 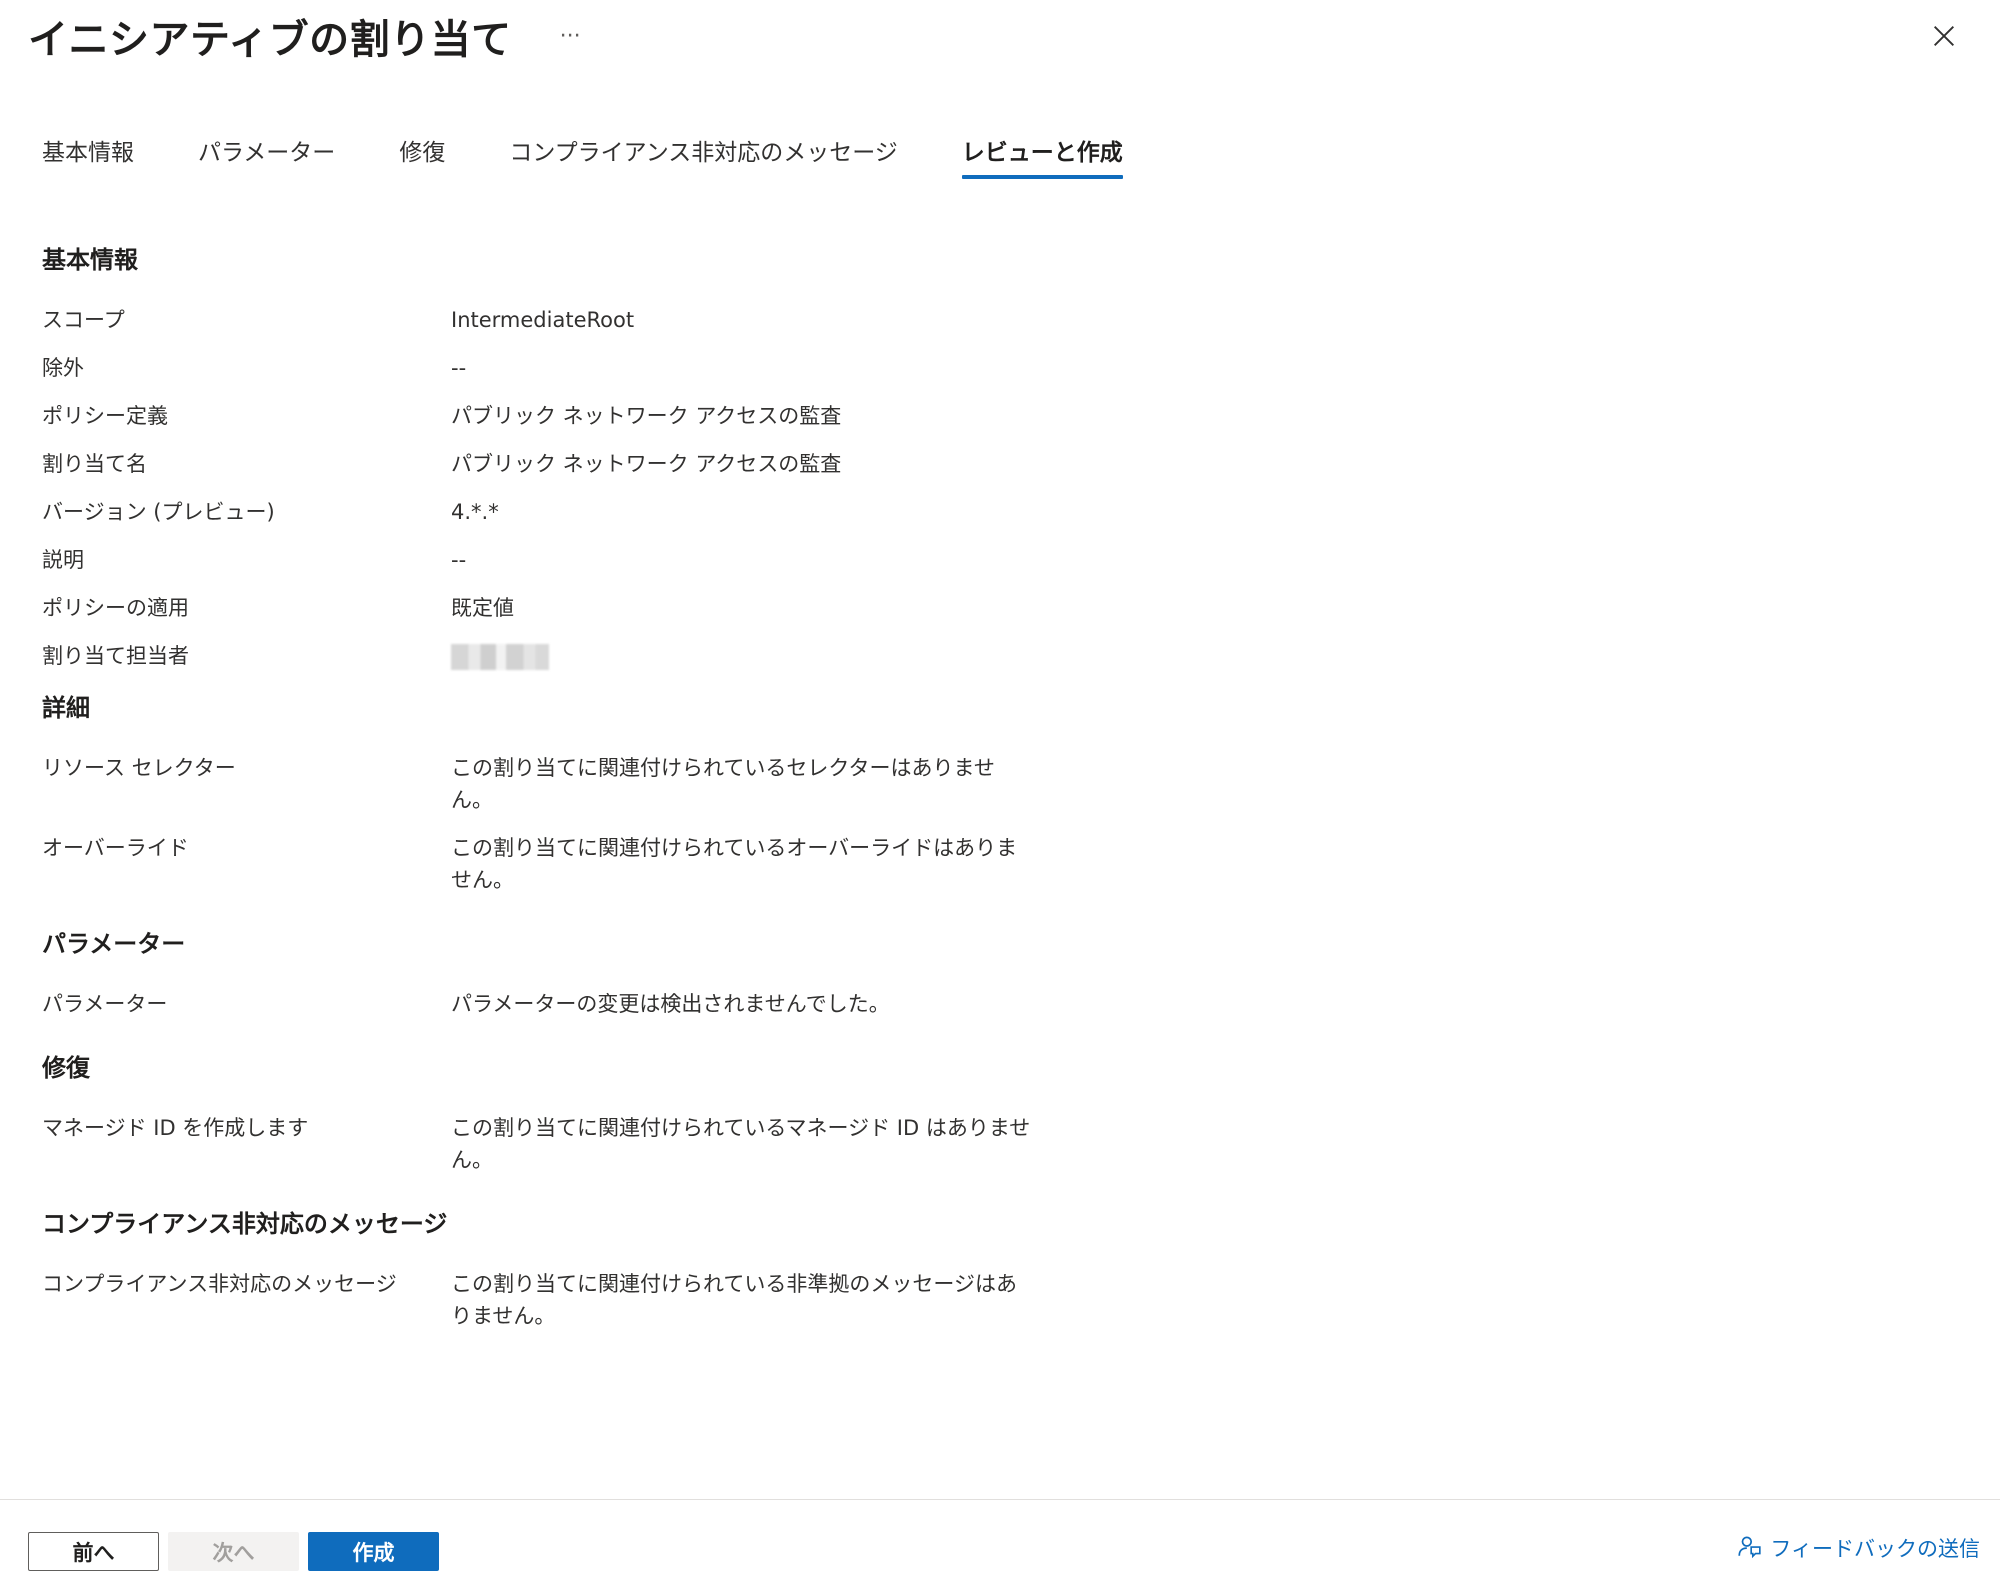 I want to click on row-label: リソース セレクター, so click(x=139, y=768).